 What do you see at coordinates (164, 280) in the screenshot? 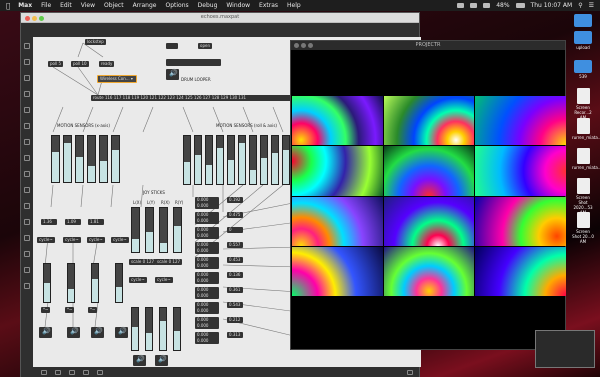
I see `joy-cycle-2: cycle~` at bounding box center [164, 280].